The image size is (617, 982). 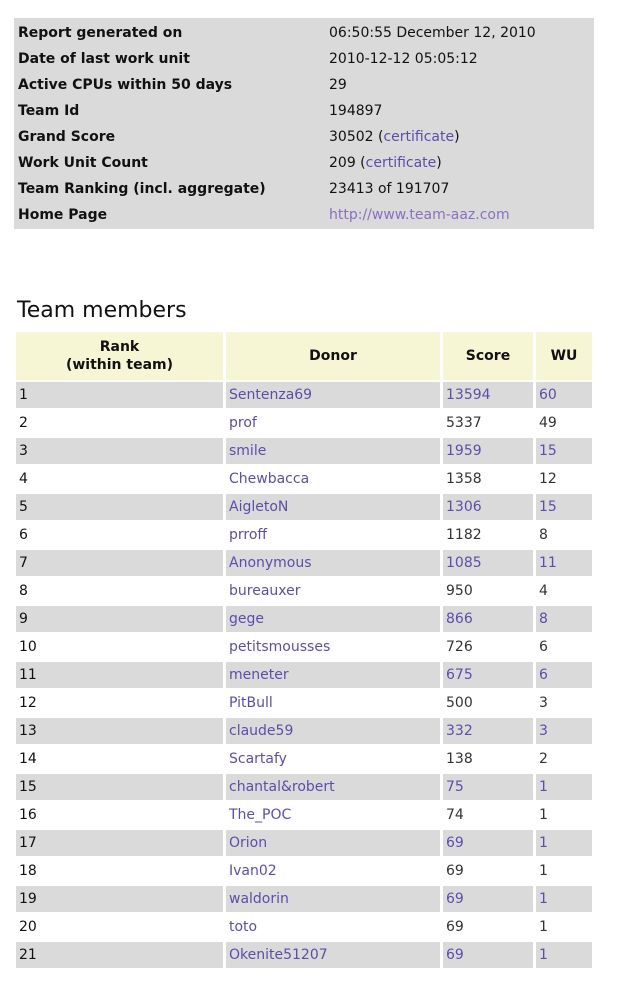 I want to click on wu-cell: 6, so click(x=564, y=675).